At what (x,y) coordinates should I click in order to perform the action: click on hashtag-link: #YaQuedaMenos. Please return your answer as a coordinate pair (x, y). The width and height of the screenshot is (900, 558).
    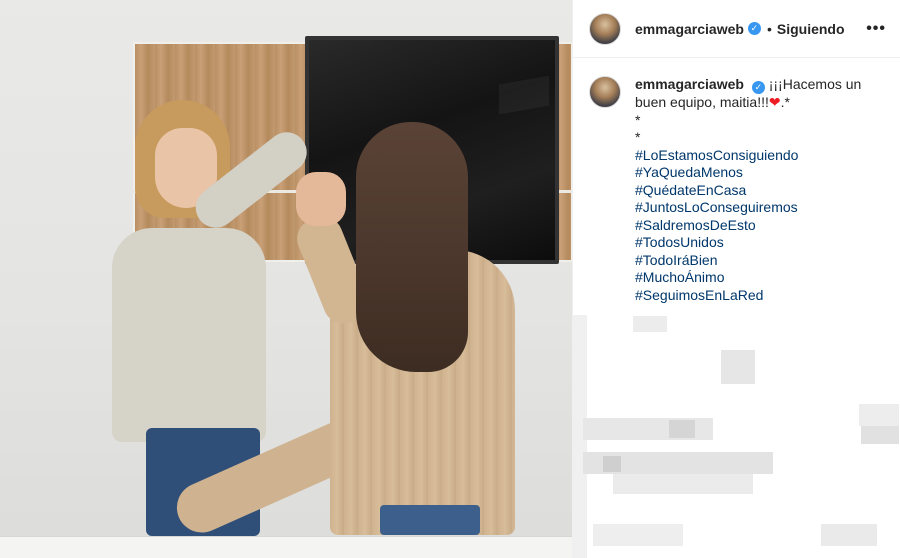
    Looking at the image, I should click on (759, 173).